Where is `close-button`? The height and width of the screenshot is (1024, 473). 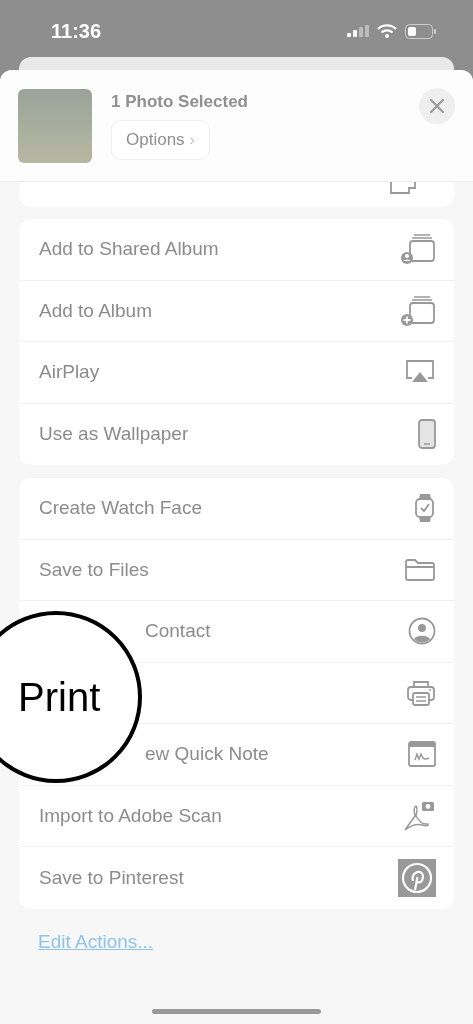 close-button is located at coordinates (437, 106).